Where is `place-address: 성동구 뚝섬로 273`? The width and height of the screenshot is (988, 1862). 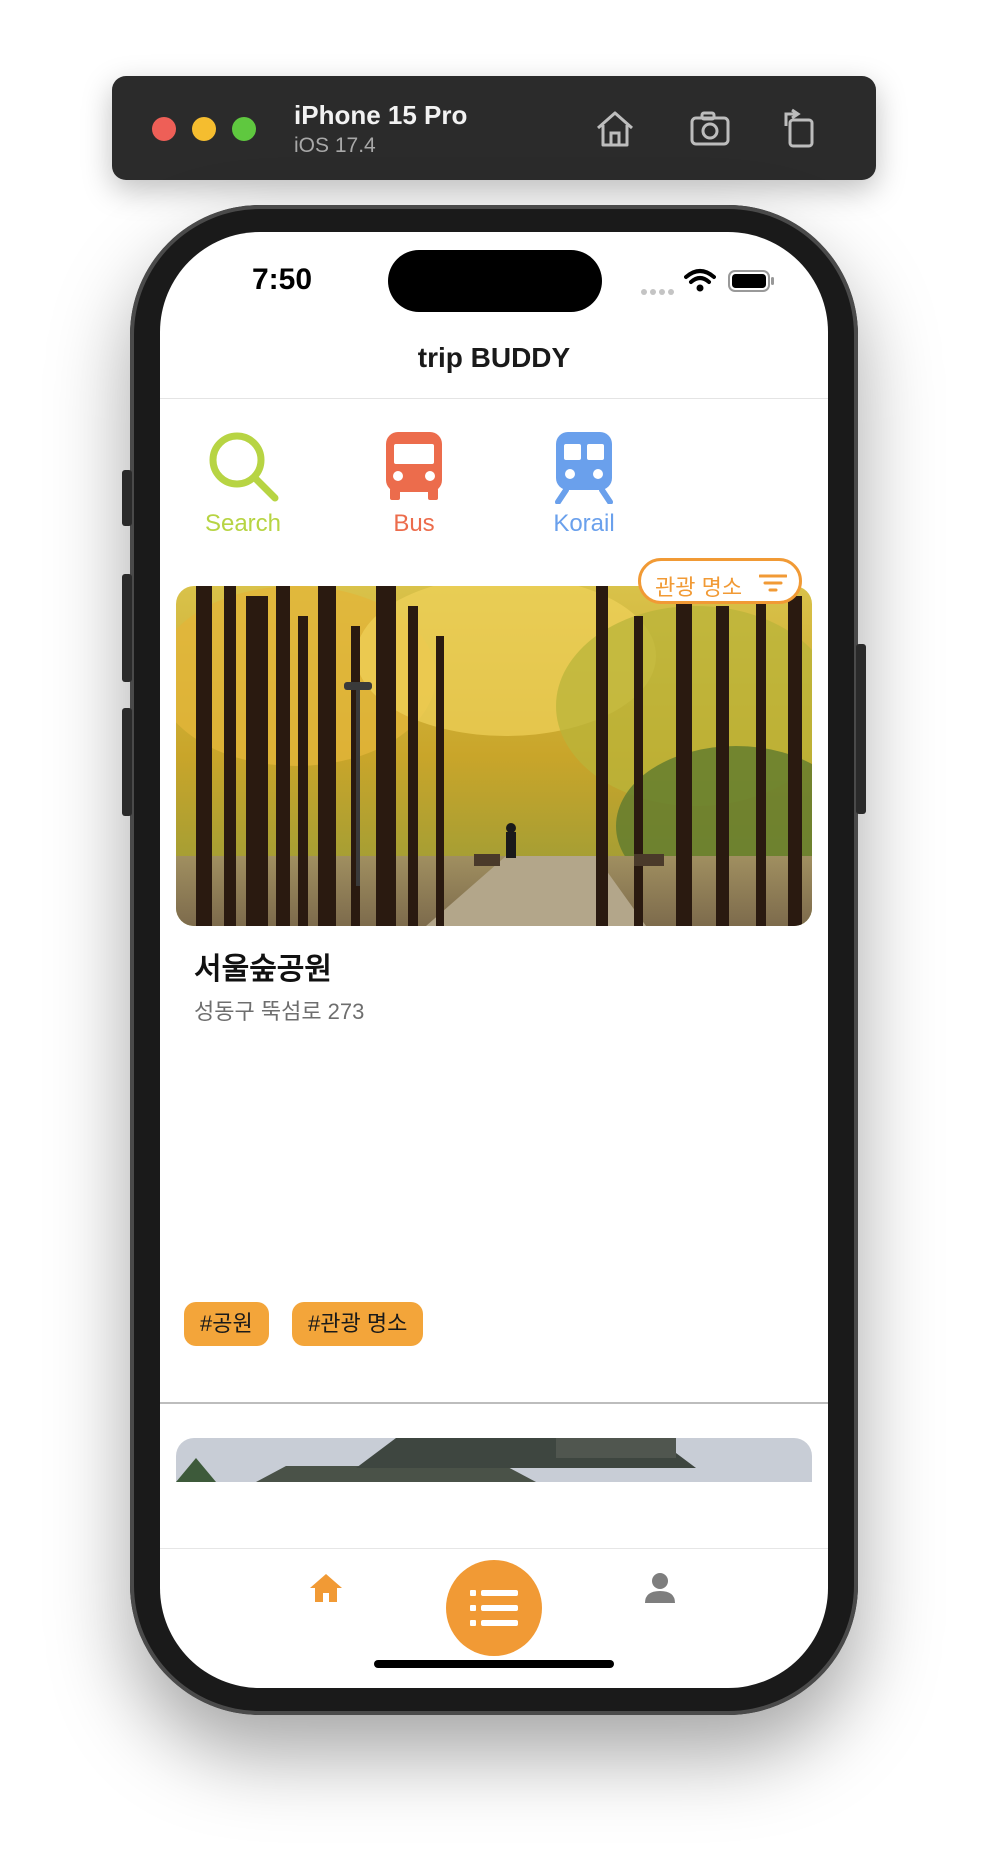 place-address: 성동구 뚝섬로 273 is located at coordinates (279, 1011).